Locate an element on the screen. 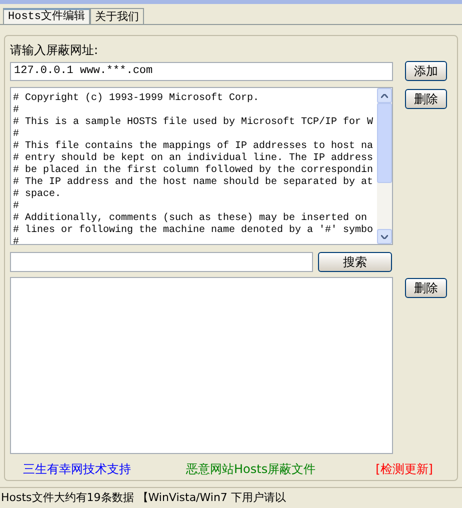 Image resolution: width=462 pixels, height=508 pixels. text-line: # This file contains the mappings of IP addresses to host na is located at coordinates (193, 146).